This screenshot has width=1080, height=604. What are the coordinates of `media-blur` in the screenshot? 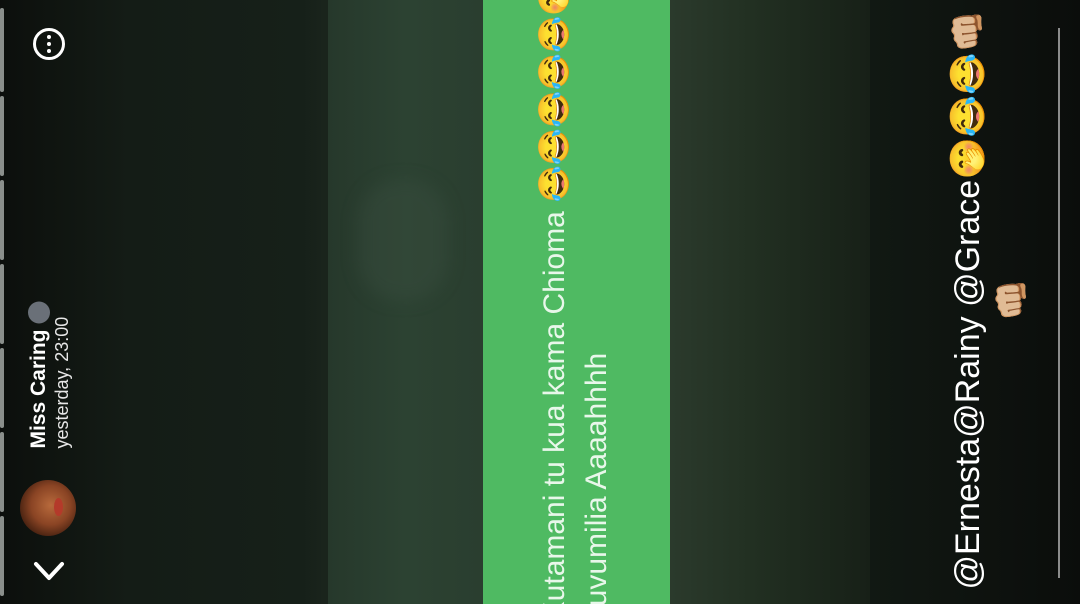 It's located at (403, 240).